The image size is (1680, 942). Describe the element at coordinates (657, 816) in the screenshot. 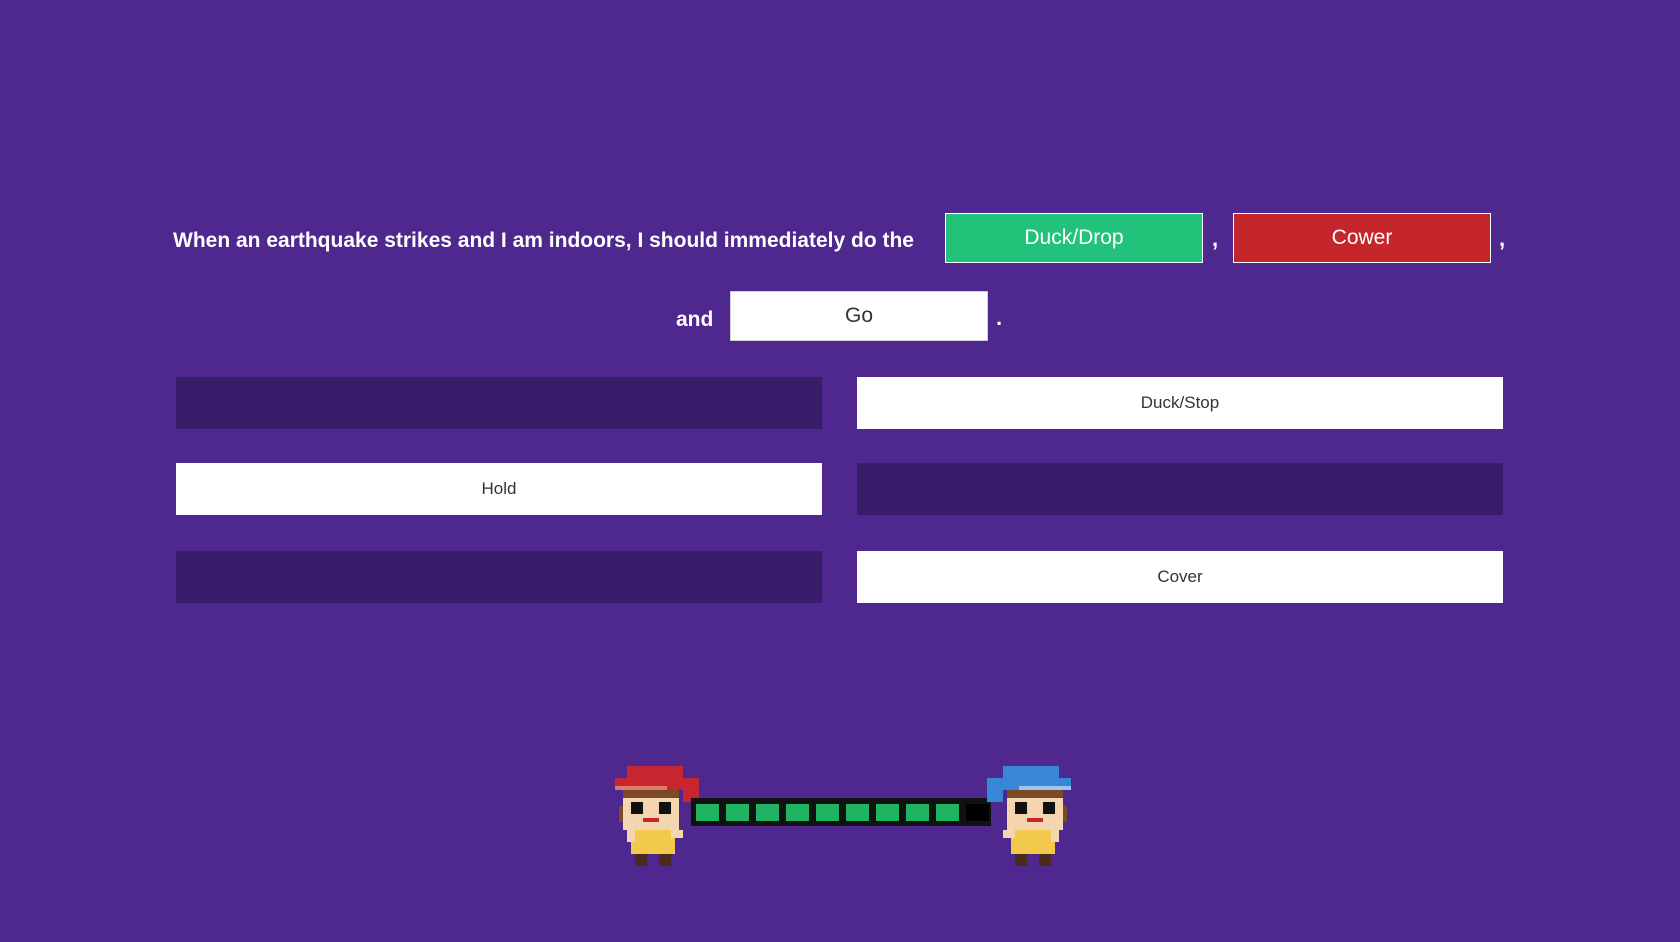

I see `player-red-hat-icon` at that location.